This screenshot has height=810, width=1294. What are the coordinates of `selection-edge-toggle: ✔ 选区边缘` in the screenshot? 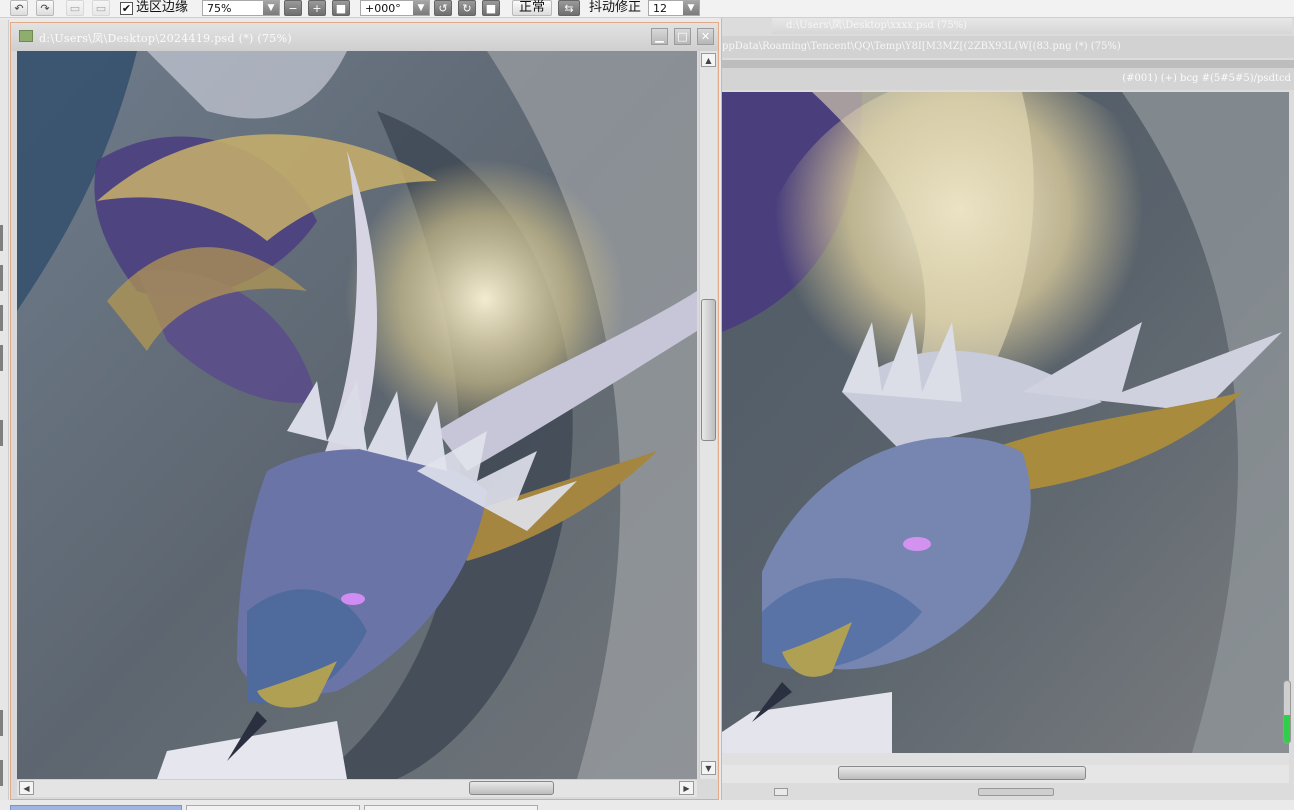 It's located at (154, 8).